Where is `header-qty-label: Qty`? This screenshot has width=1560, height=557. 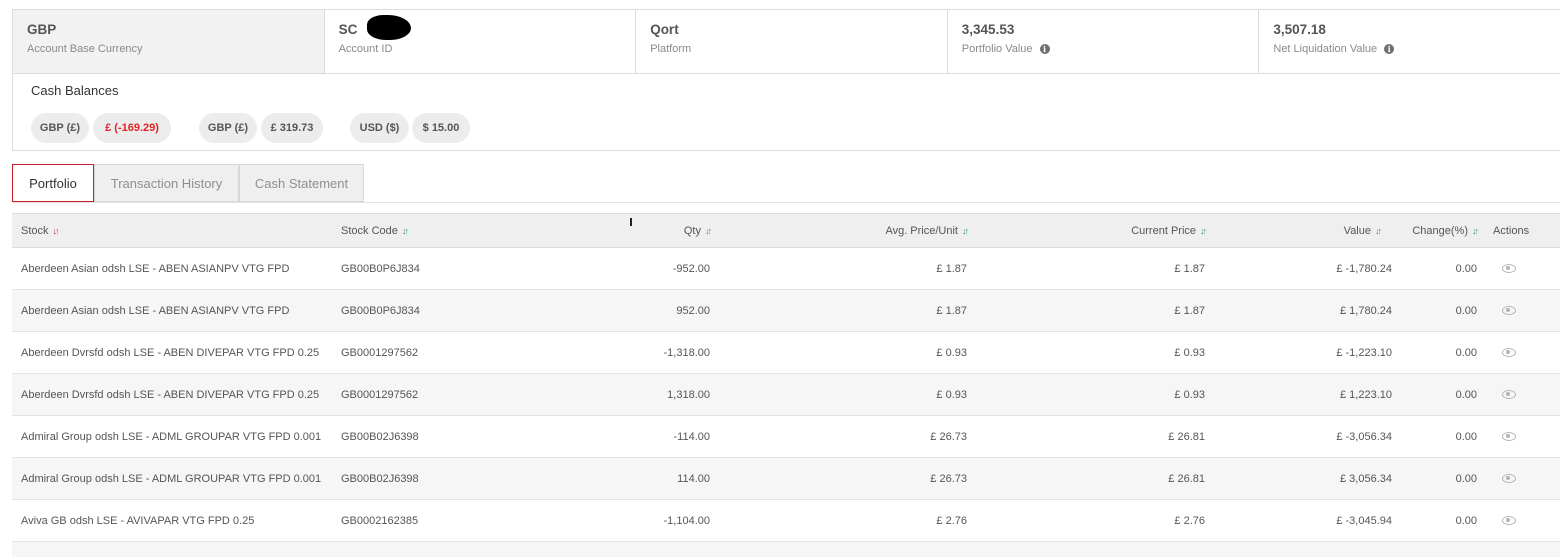
header-qty-label: Qty is located at coordinates (692, 230).